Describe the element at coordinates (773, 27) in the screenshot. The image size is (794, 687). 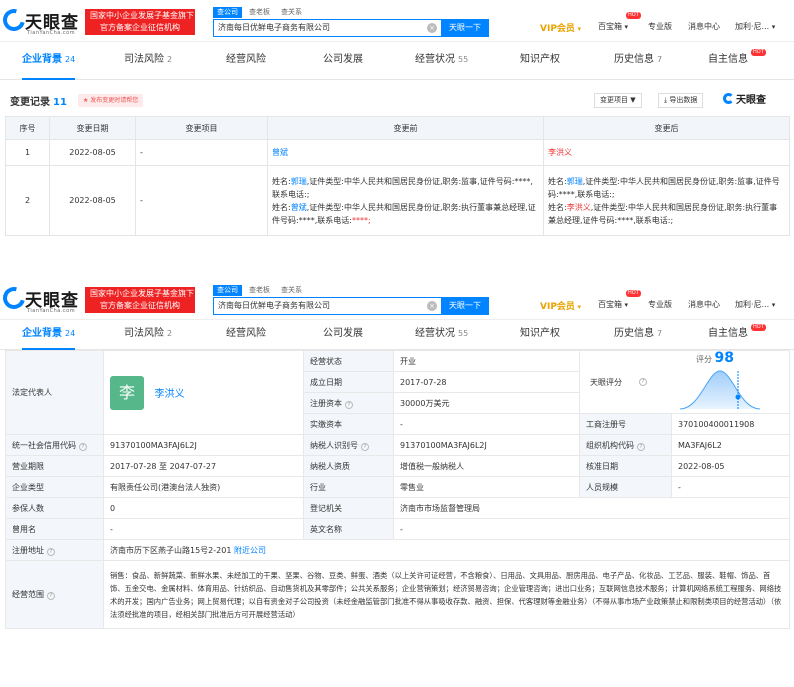
I see `chevron-down-icon: ▾` at that location.